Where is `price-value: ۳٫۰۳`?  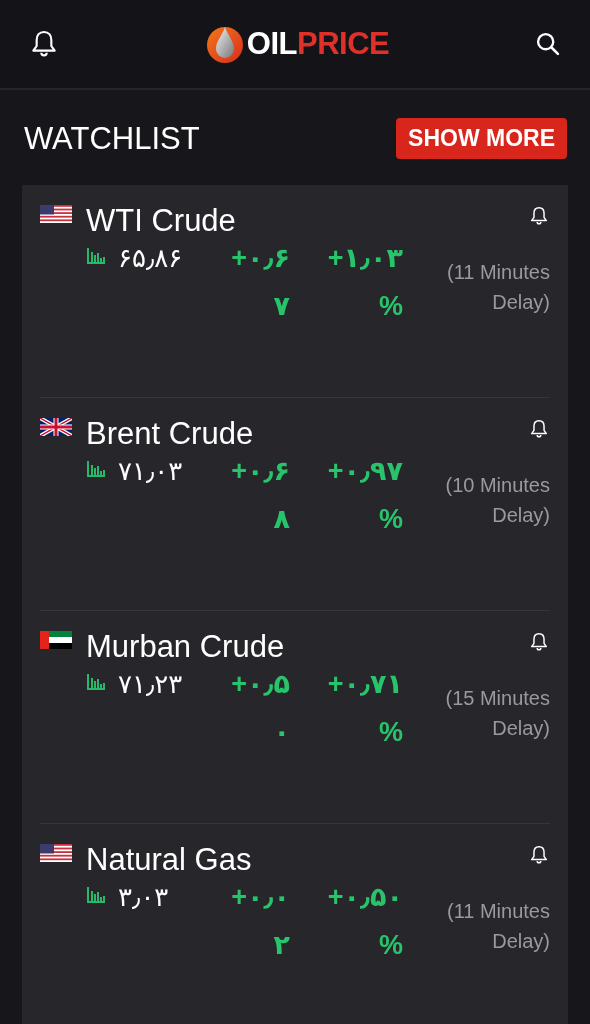 price-value: ۳٫۰۳ is located at coordinates (144, 897).